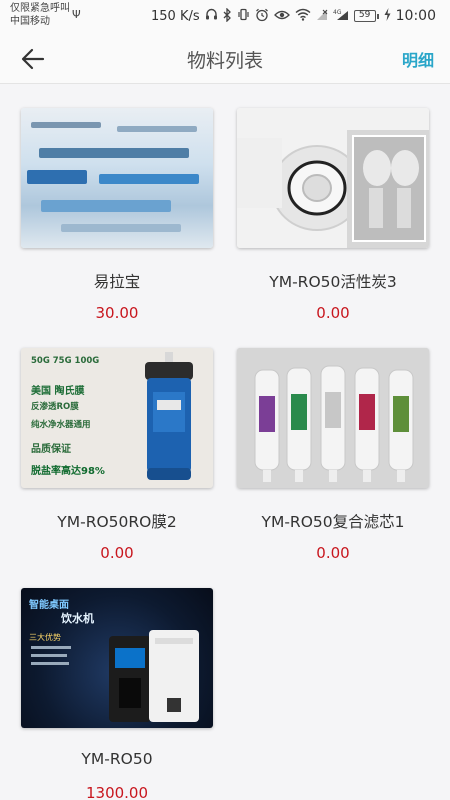 This screenshot has width=450, height=800. I want to click on status-bar: 仅限紧急呼叫 中国移动 Ψ 150 K/s 4G 59 10:00, so click(225, 17).